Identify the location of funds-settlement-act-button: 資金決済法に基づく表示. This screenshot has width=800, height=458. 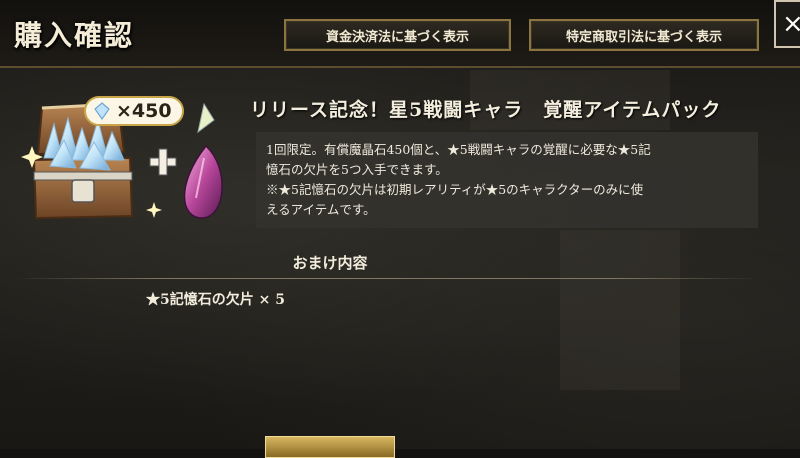
(397, 35).